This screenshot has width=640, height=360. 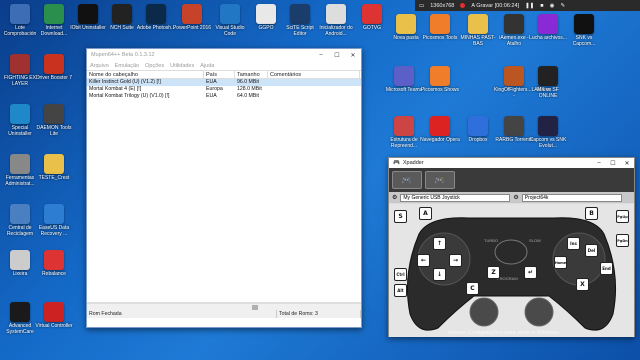 What do you see at coordinates (511, 163) in the screenshot?
I see `xpadder-title-bar: 🎮 Xpadder – ☐ ✕` at bounding box center [511, 163].